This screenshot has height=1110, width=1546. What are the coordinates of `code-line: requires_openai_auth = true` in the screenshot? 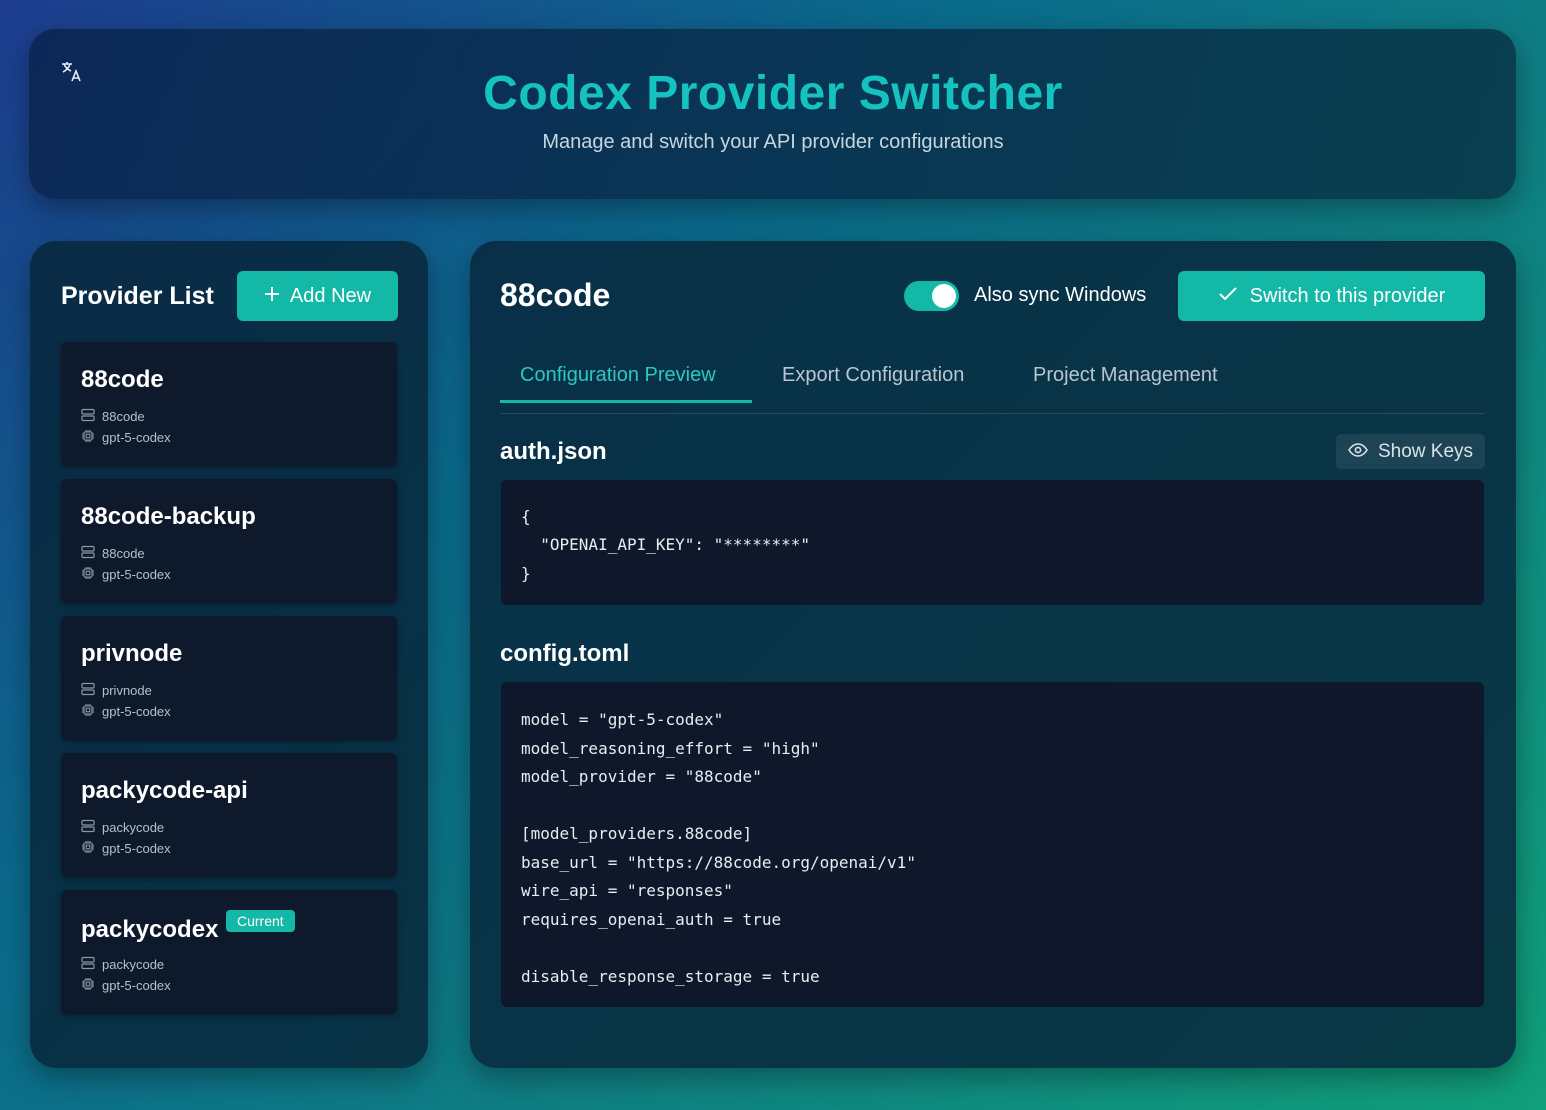 It's located at (651, 919).